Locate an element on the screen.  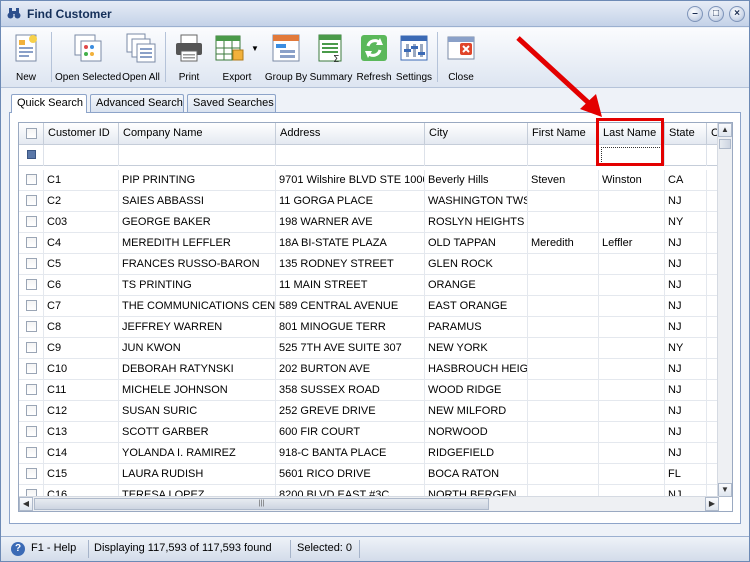
cell-last-name: Leffler is located at coordinates (632, 243).